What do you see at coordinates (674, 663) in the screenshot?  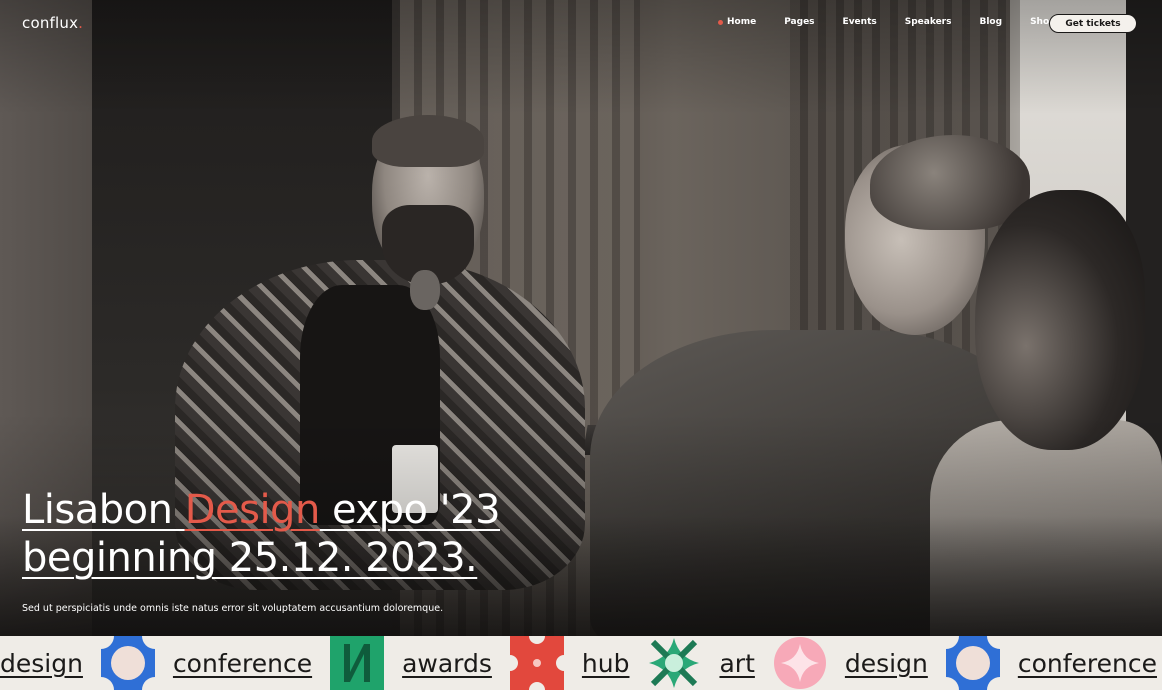 I see `green-star-icon` at bounding box center [674, 663].